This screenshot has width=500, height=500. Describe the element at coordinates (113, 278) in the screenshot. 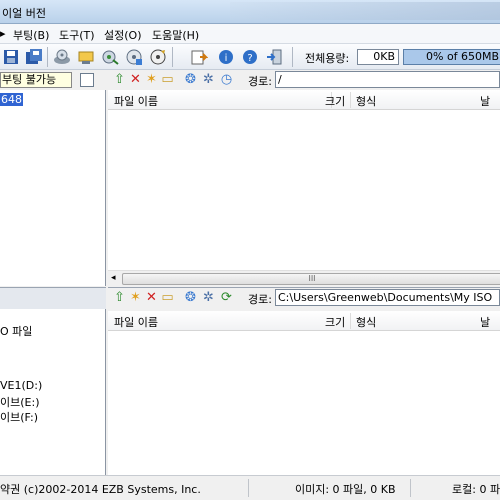

I see `scroll-left-icon: ◂` at that location.